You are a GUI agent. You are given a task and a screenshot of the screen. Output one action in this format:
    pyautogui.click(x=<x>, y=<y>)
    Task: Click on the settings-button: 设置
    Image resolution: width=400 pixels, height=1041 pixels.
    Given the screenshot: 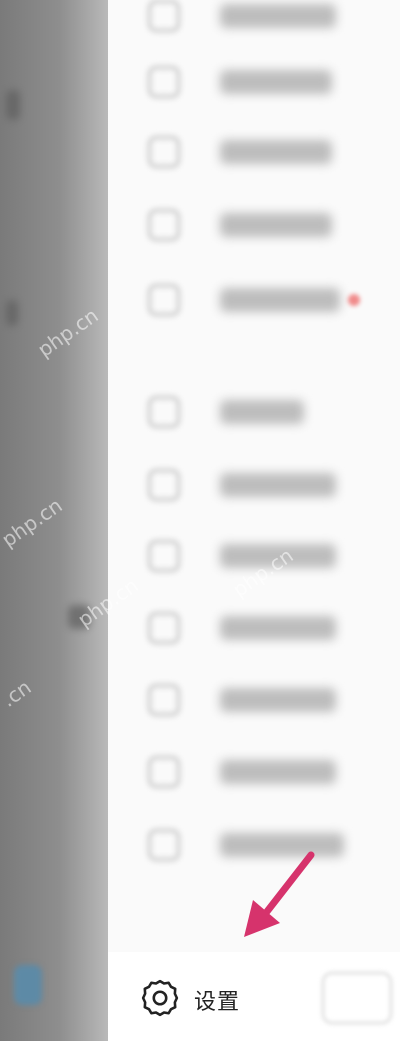 What is the action you would take?
    pyautogui.click(x=189, y=1000)
    